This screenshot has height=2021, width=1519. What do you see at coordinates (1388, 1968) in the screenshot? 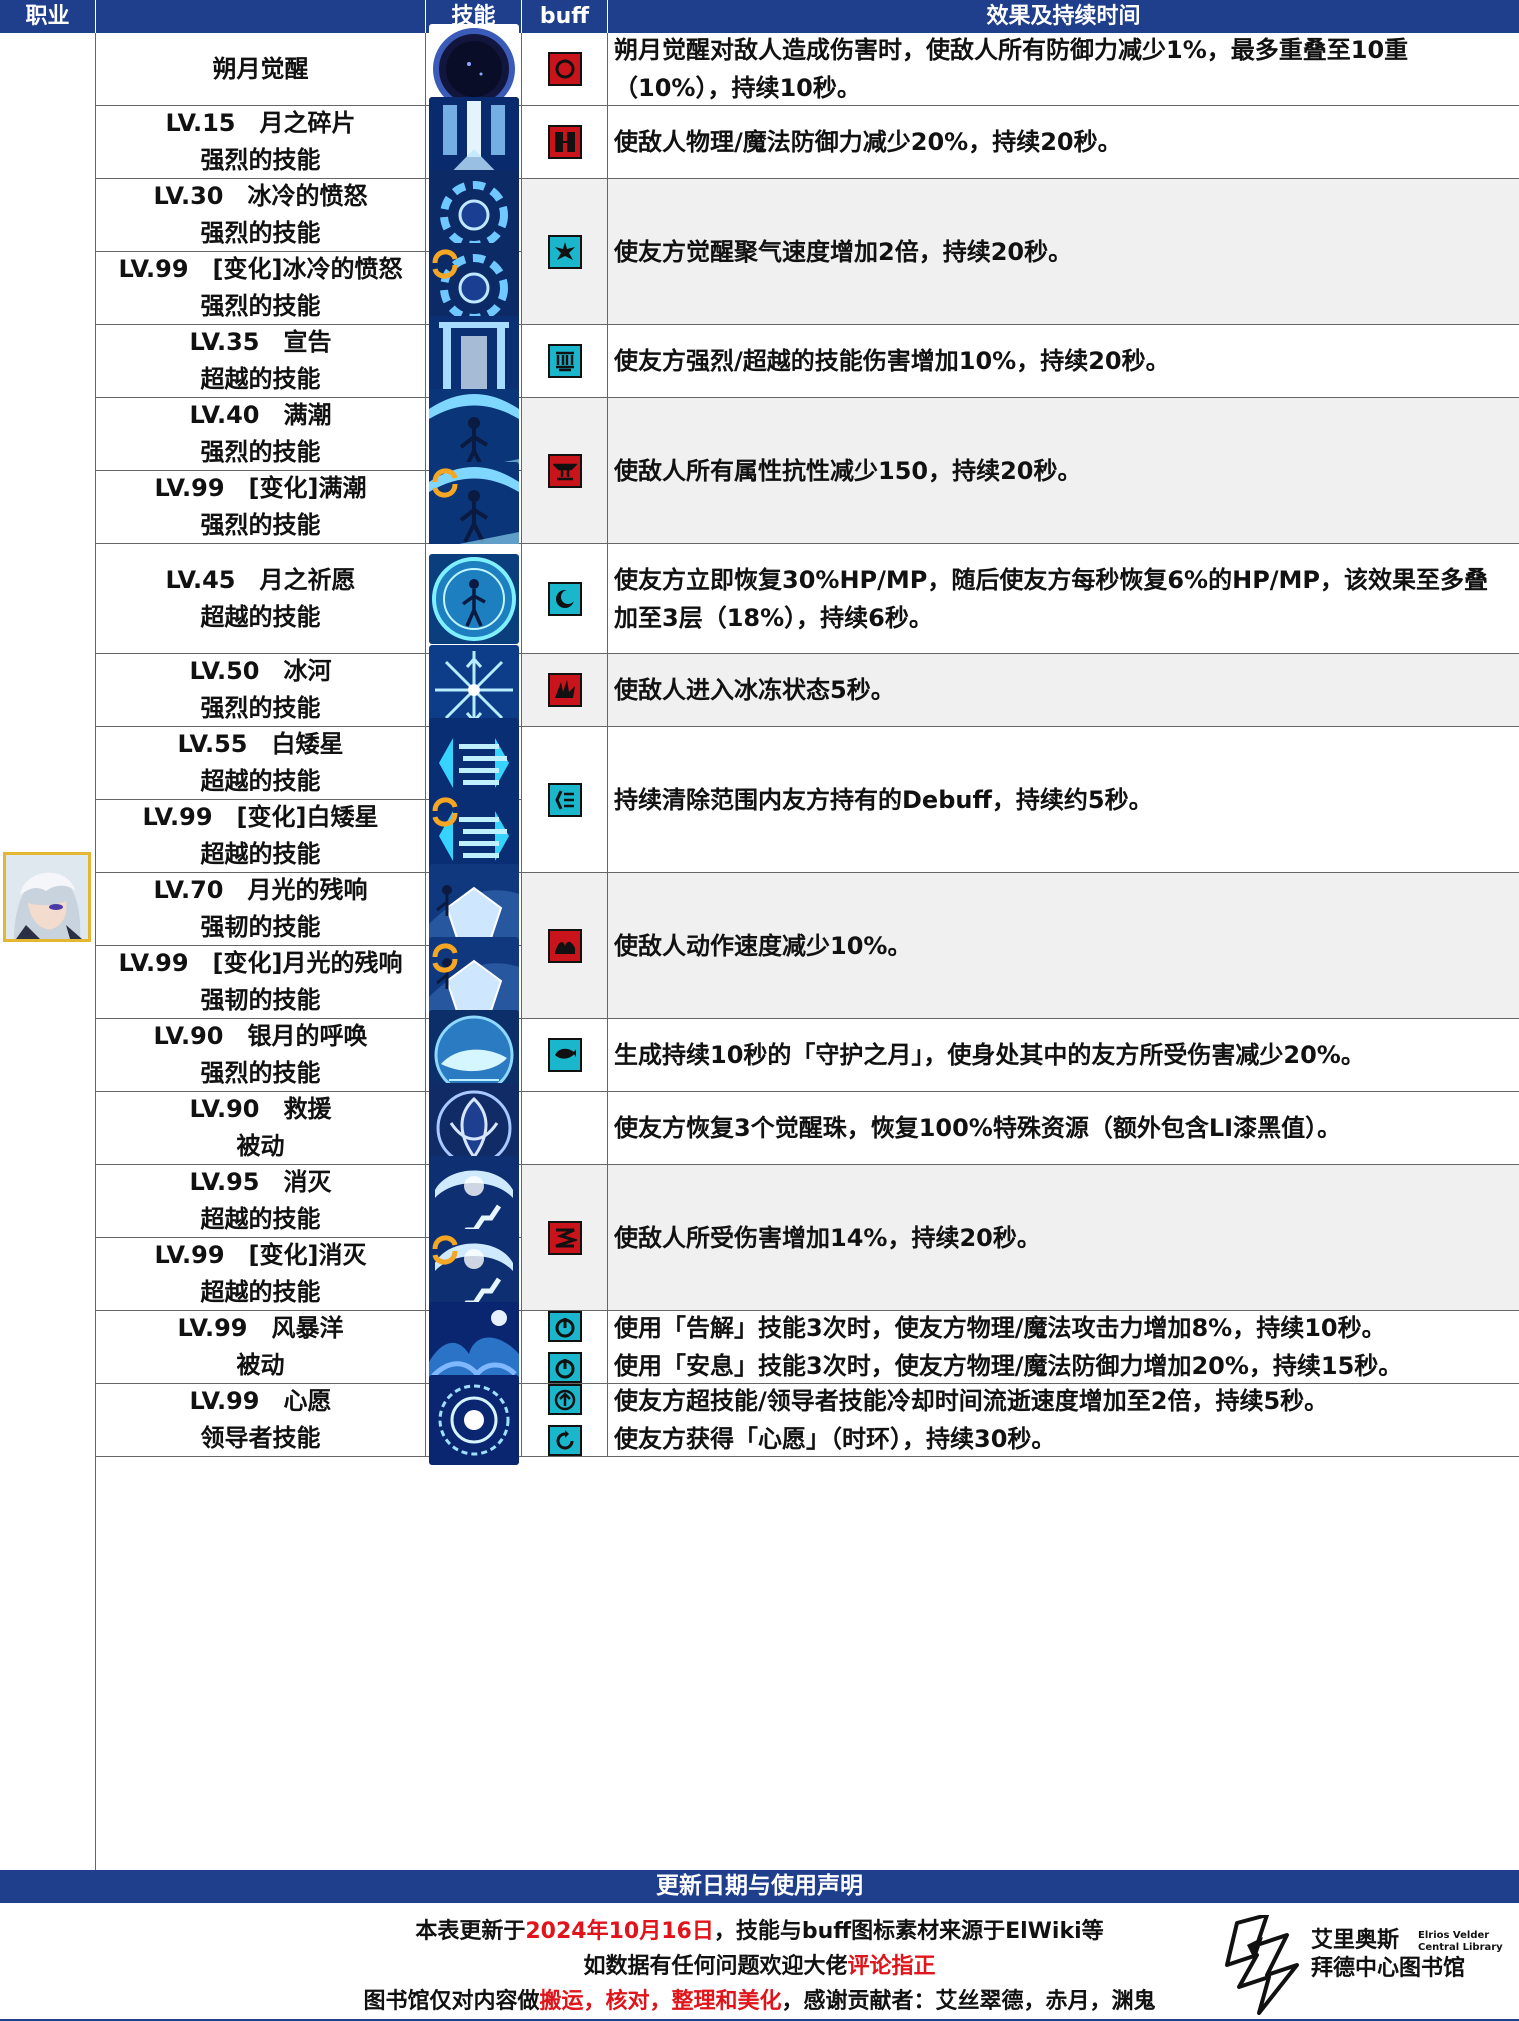
I see `logo-text-zh-2: 拜德中心图书馆` at bounding box center [1388, 1968].